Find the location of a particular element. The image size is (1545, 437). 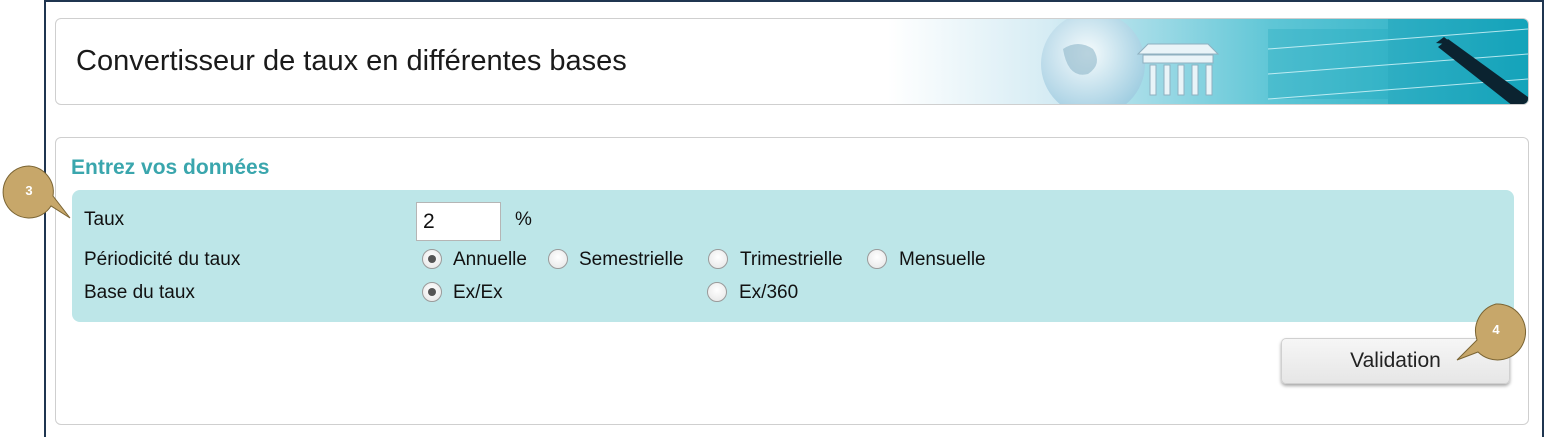

base-label: Base du taux is located at coordinates (139, 292).